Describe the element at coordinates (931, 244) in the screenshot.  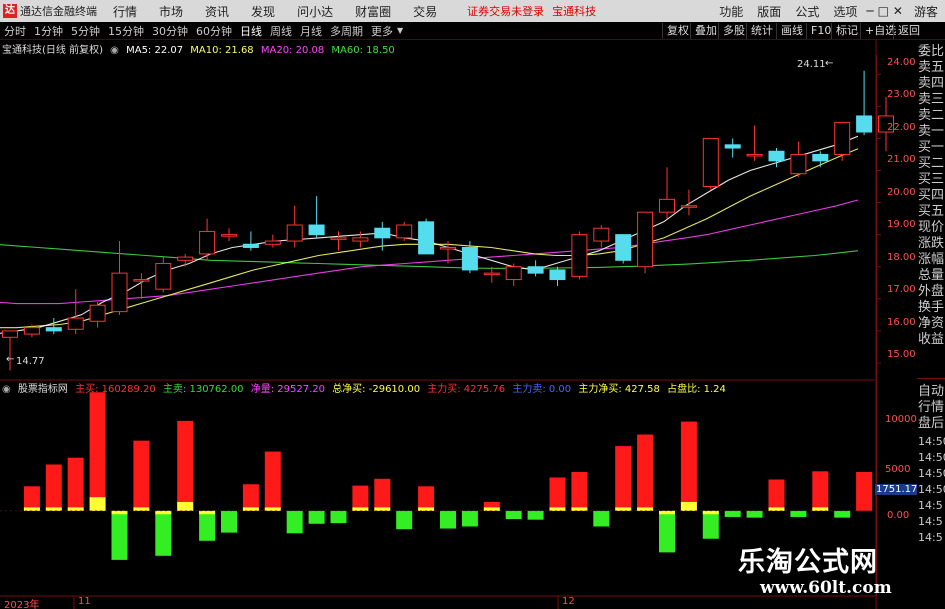
I see `panel-zhangdie: 涨跌` at that location.